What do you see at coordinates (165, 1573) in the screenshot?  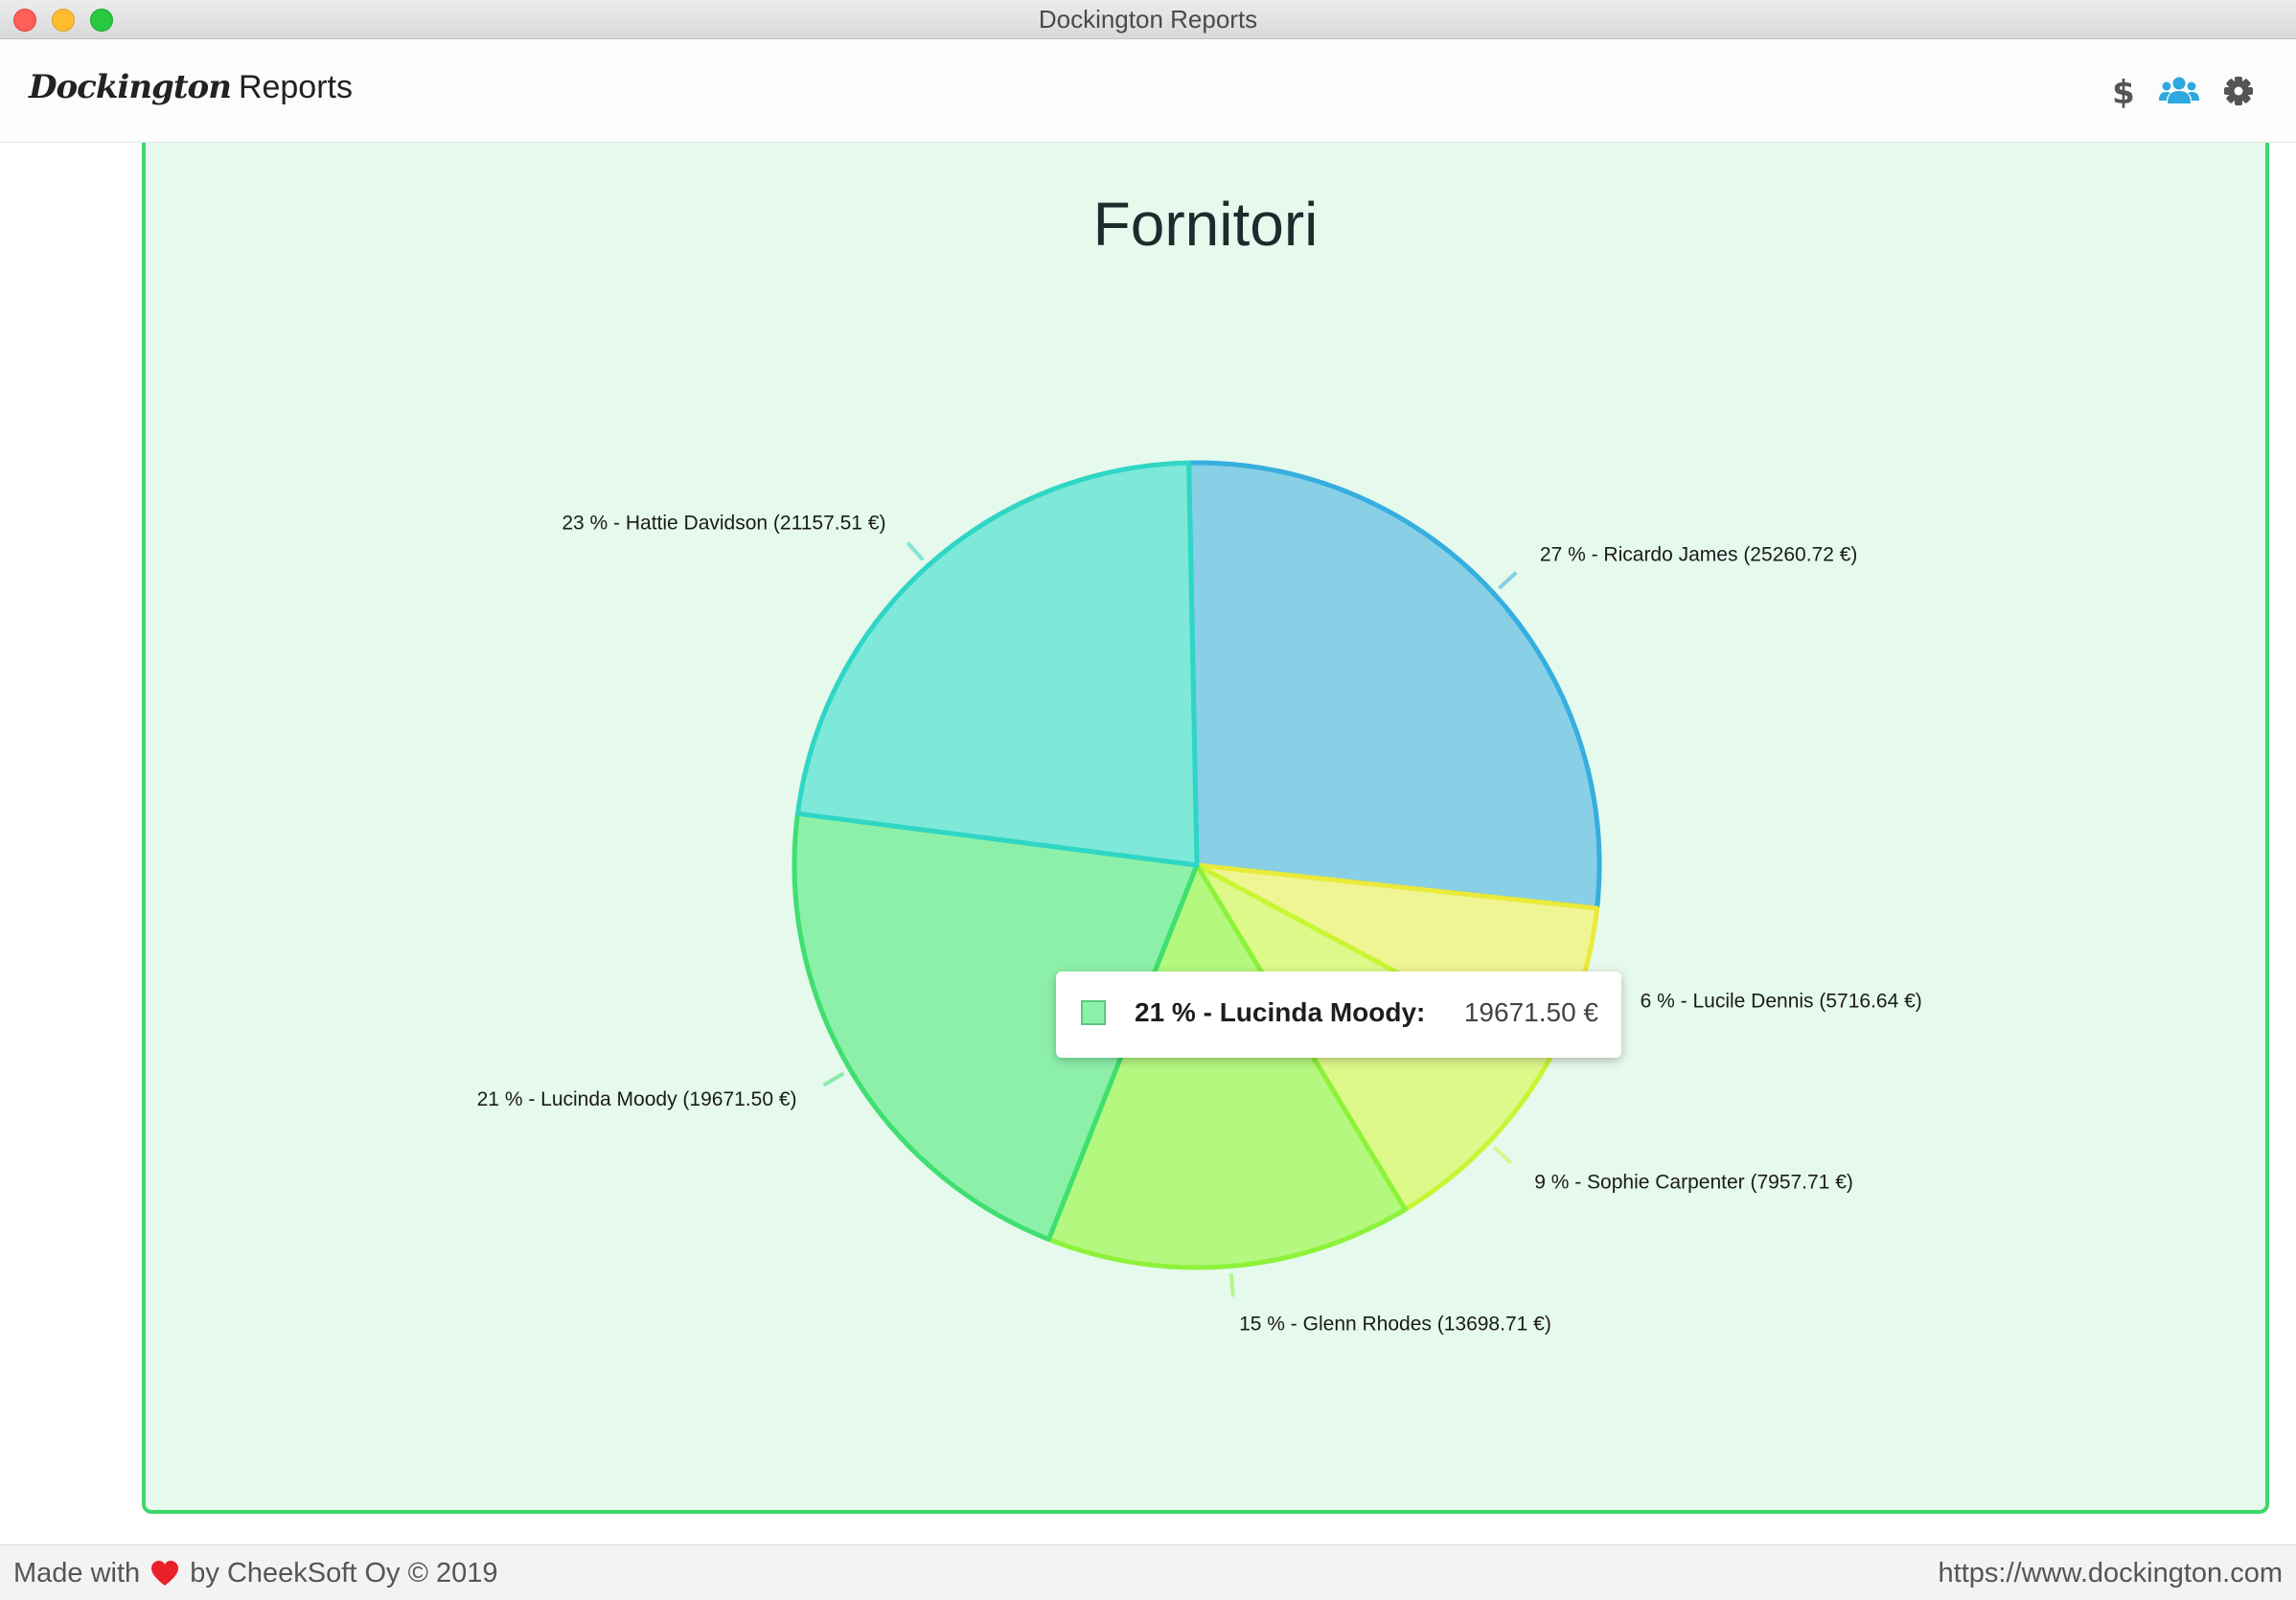 I see `heart-icon` at bounding box center [165, 1573].